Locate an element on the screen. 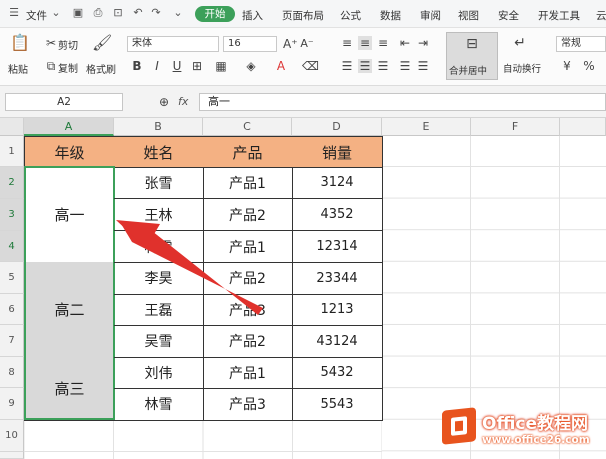 The height and width of the screenshot is (459, 606). sales-cell: 12314 is located at coordinates (337, 247).